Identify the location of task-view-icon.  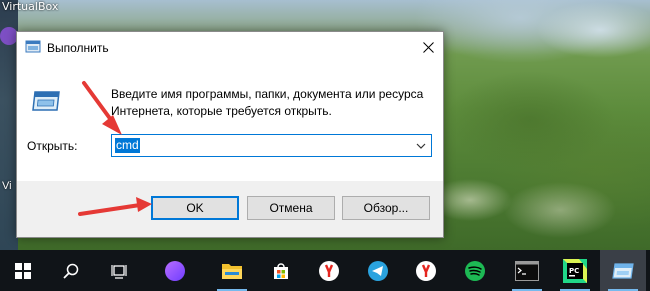
(119, 271).